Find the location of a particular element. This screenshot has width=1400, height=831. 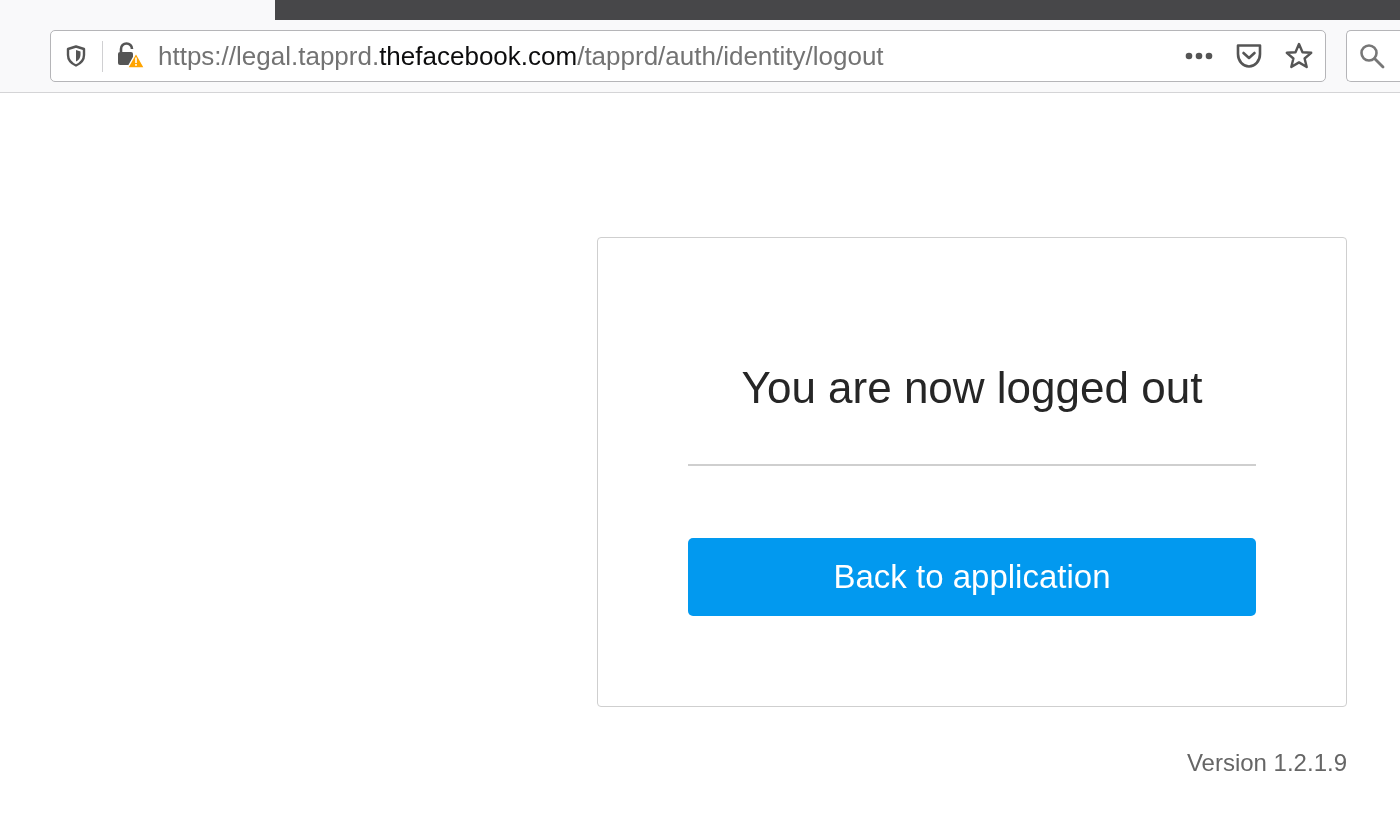

star-icon is located at coordinates (1299, 56).